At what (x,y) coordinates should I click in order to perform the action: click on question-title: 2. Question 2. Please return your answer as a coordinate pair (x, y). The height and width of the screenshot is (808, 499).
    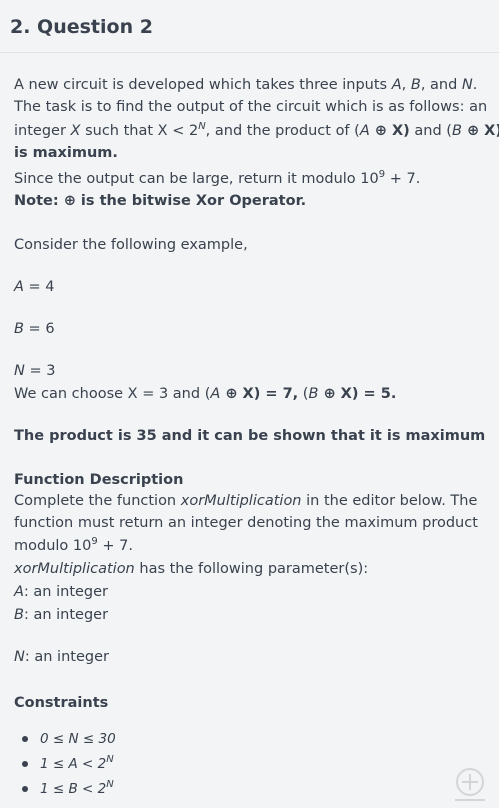
    Looking at the image, I should click on (81, 27).